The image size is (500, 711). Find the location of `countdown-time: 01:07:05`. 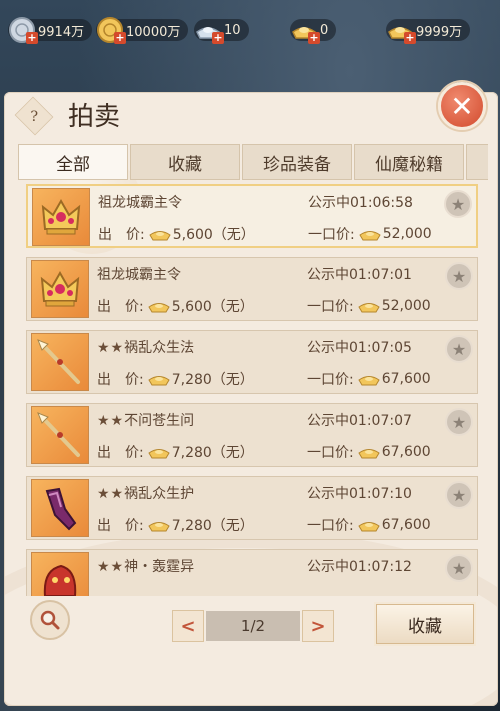

countdown-time: 01:07:05 is located at coordinates (380, 348).